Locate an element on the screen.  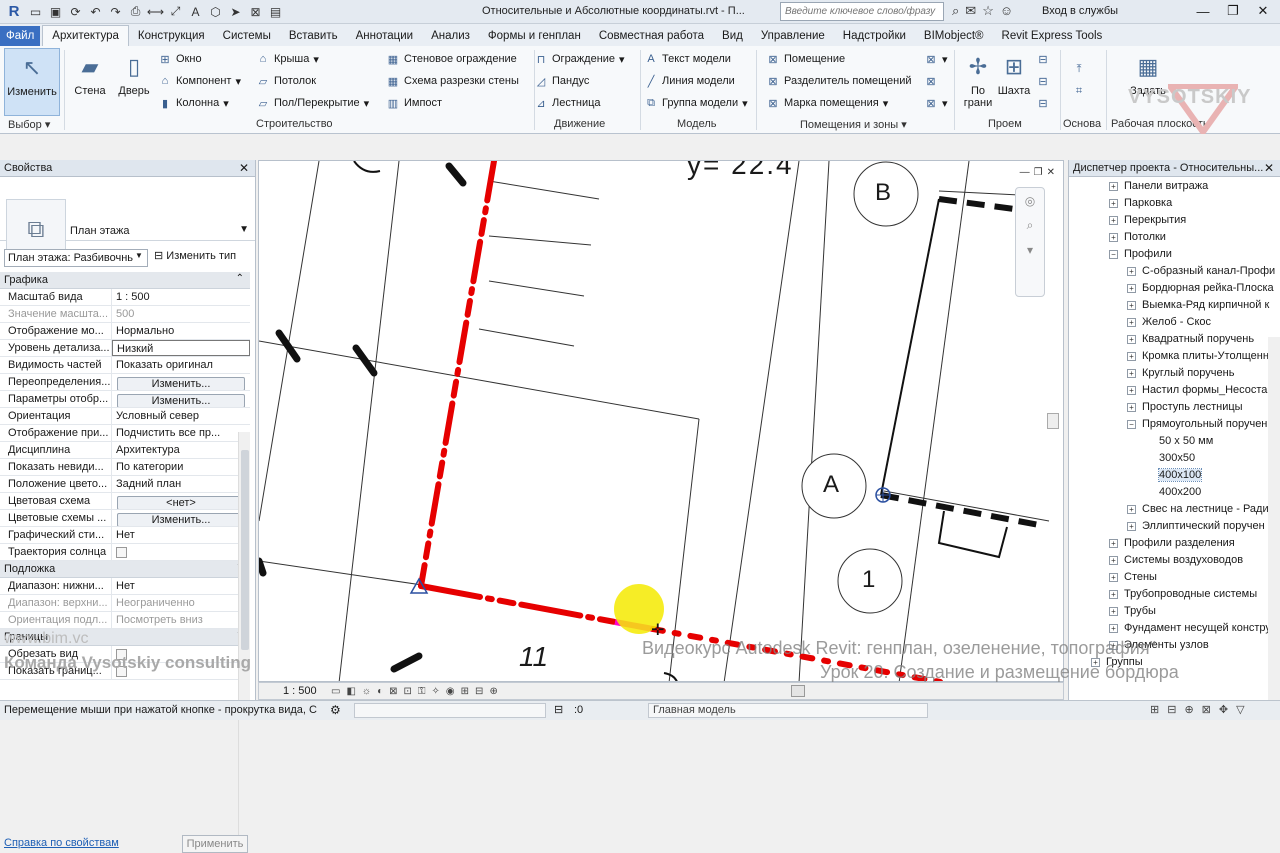
tab-13: Revit Express Tools is located at coordinates (1052, 36).